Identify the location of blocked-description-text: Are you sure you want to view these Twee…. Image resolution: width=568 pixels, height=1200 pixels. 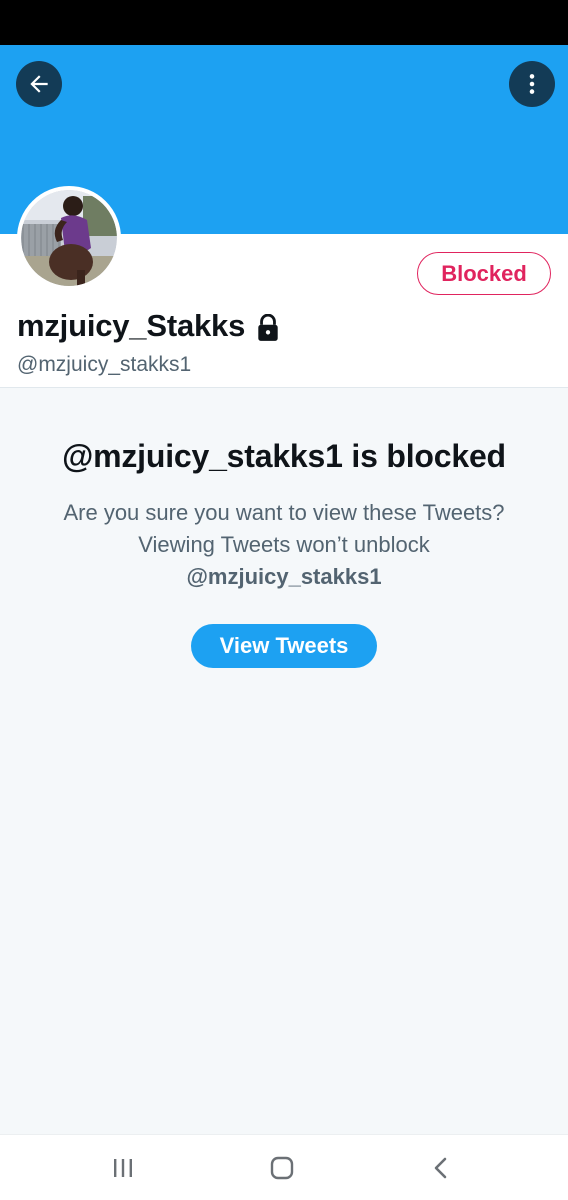
(284, 528).